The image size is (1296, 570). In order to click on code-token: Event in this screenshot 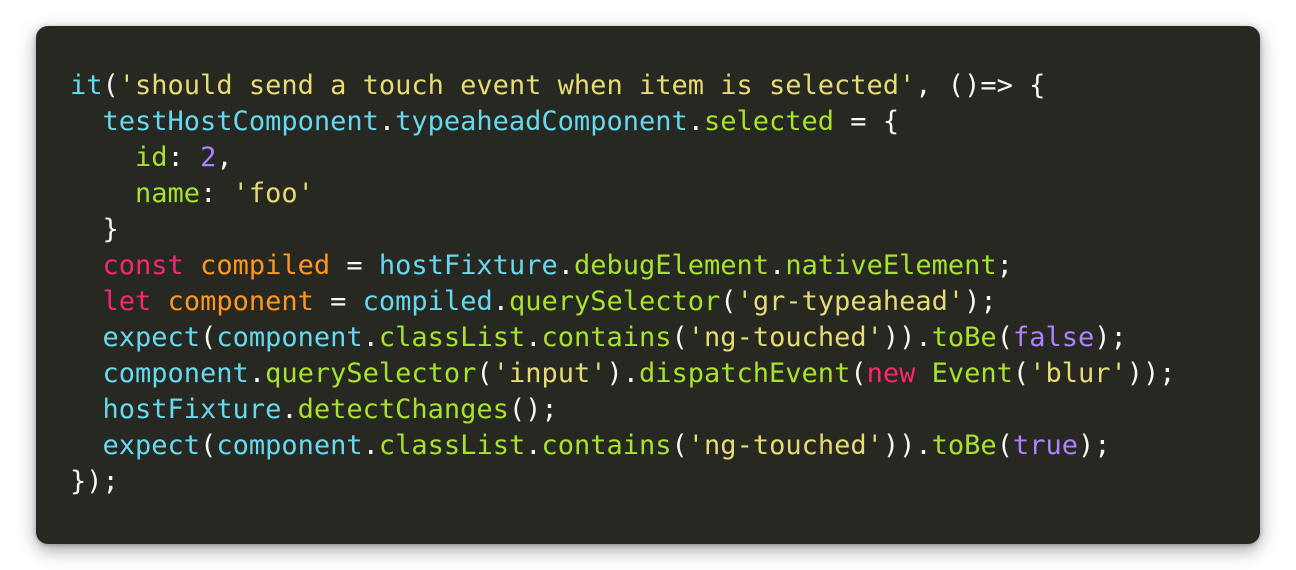, I will do `click(972, 373)`.